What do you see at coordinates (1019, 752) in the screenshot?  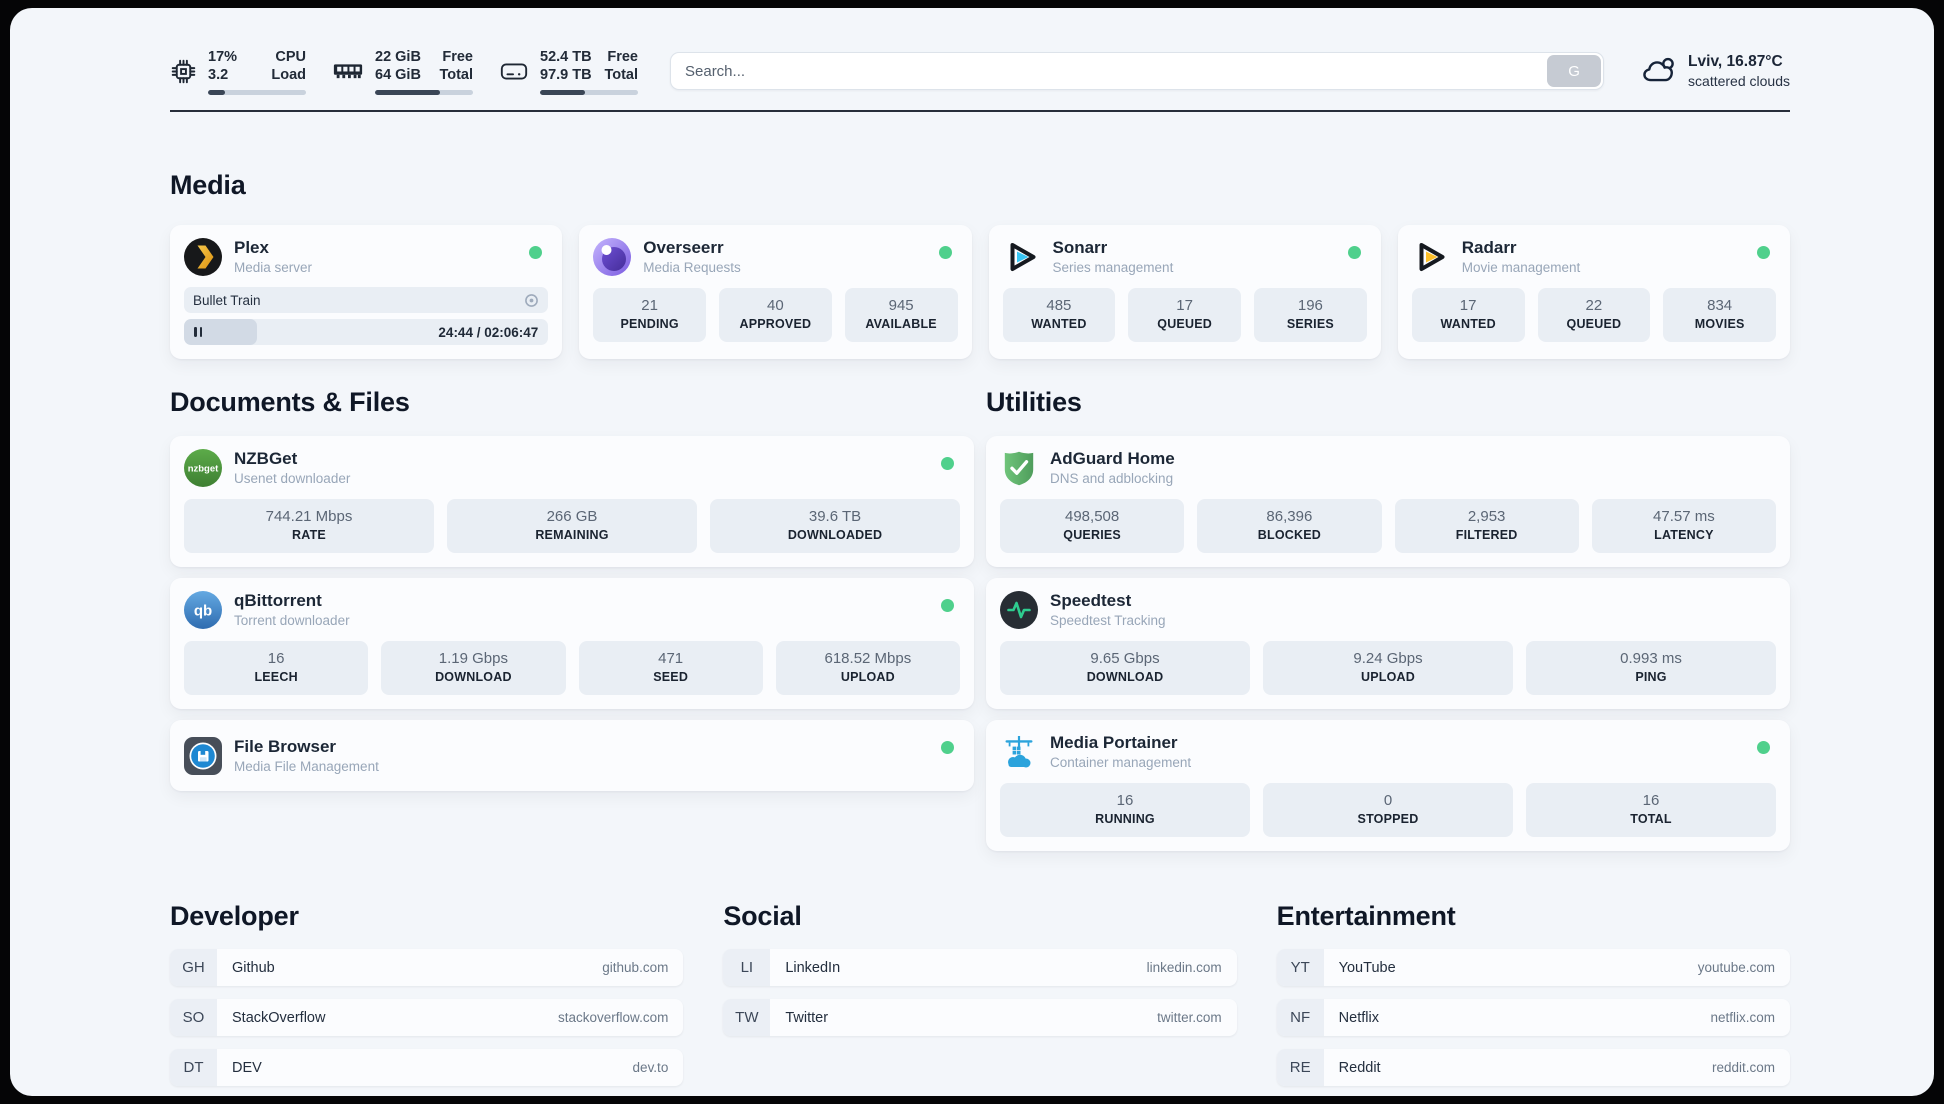 I see `portainer-icon` at bounding box center [1019, 752].